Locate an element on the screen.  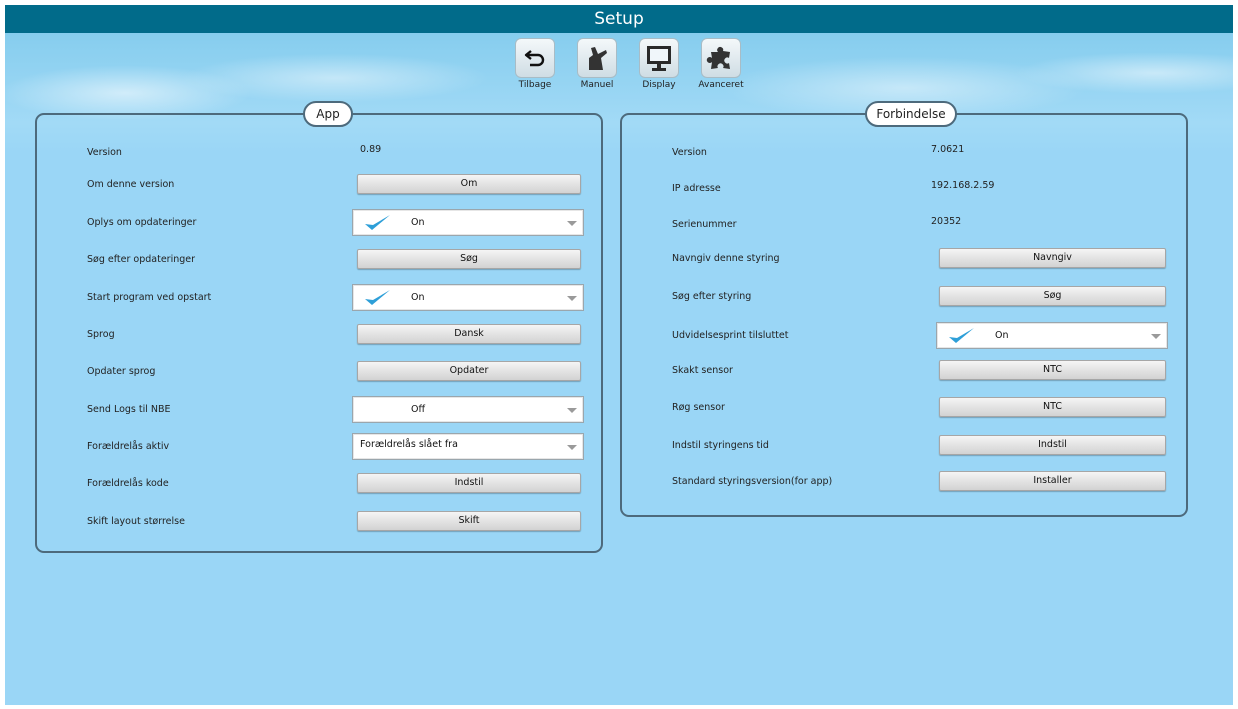
standard-version-button: Installer is located at coordinates (1052, 481).